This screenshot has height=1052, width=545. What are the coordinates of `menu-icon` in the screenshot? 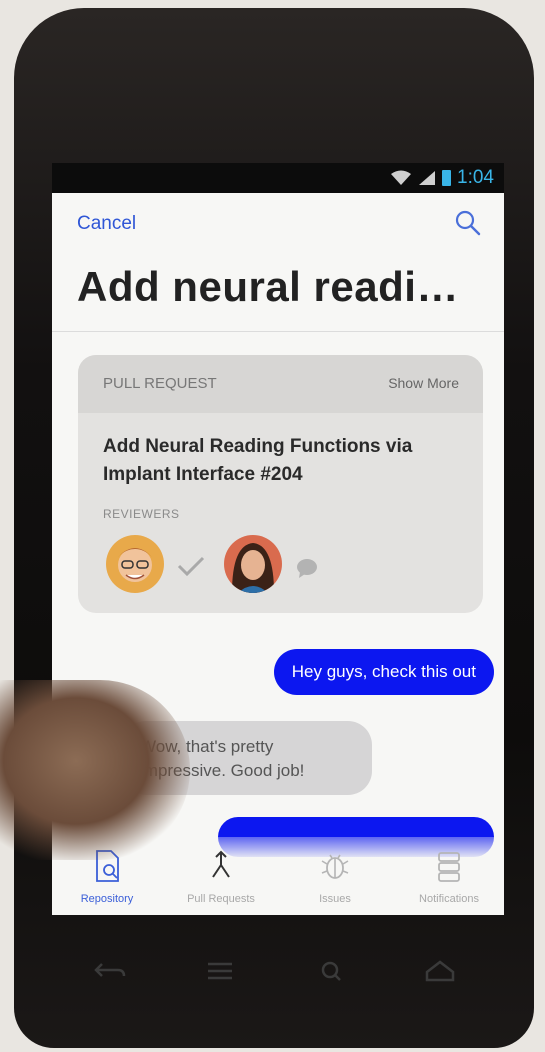 It's located at (220, 971).